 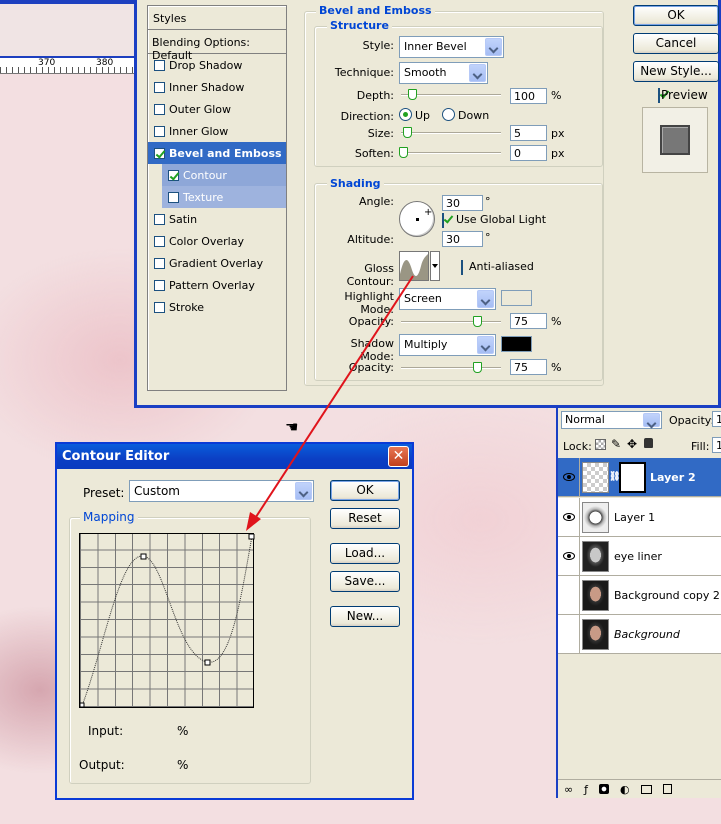 I want to click on style-item-texture: Texture, so click(x=224, y=197).